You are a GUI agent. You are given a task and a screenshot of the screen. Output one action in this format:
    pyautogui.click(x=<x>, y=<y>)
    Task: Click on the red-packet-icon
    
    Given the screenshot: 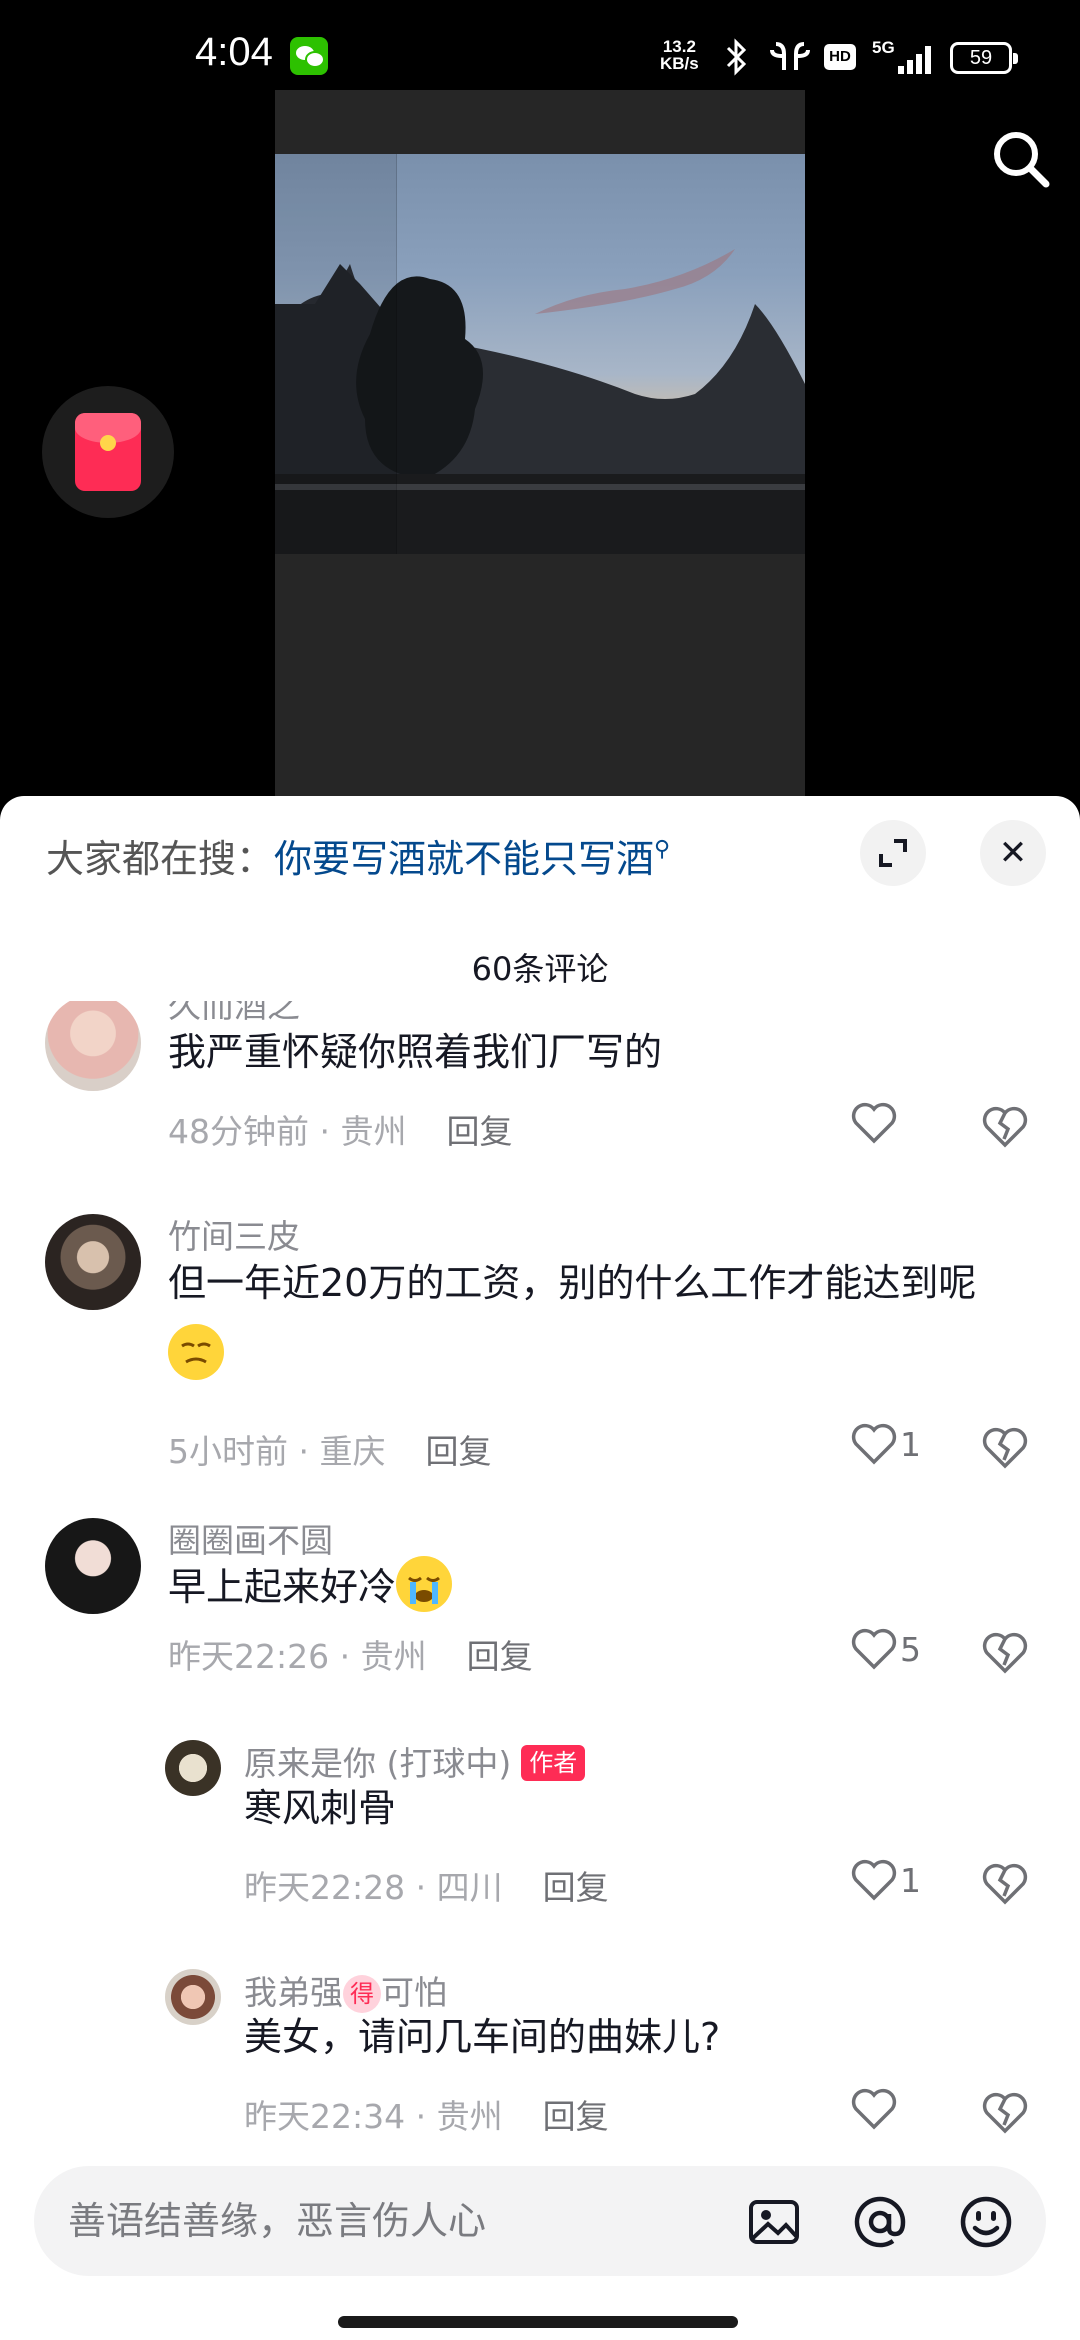 What is the action you would take?
    pyautogui.click(x=108, y=452)
    